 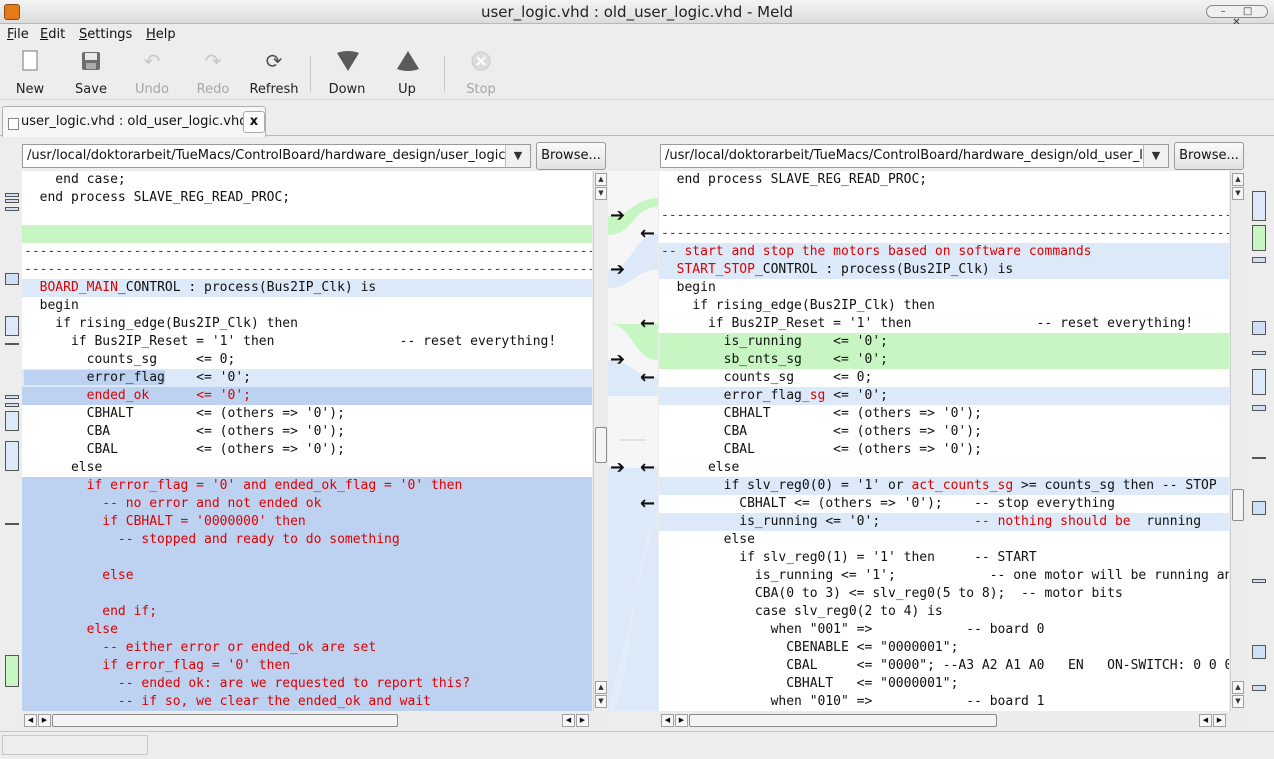 I want to click on diff-gutter: ➔ ← ➔ ← ➔ ← ➔ ← ←, so click(x=633, y=441).